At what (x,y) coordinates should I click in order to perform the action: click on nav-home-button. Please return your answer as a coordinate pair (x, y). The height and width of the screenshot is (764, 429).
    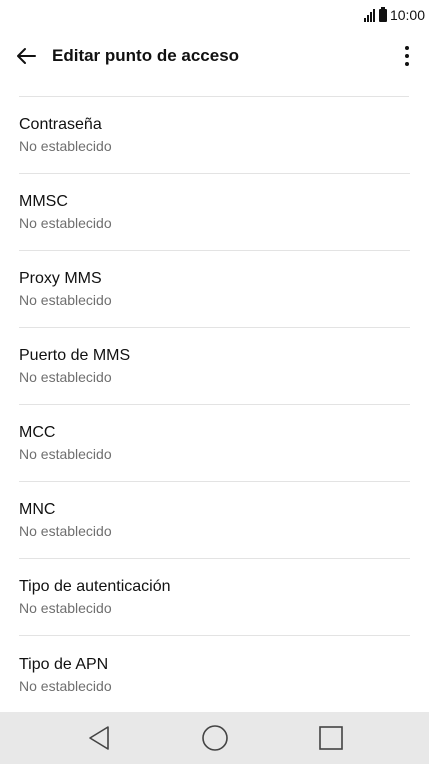
    Looking at the image, I should click on (215, 738).